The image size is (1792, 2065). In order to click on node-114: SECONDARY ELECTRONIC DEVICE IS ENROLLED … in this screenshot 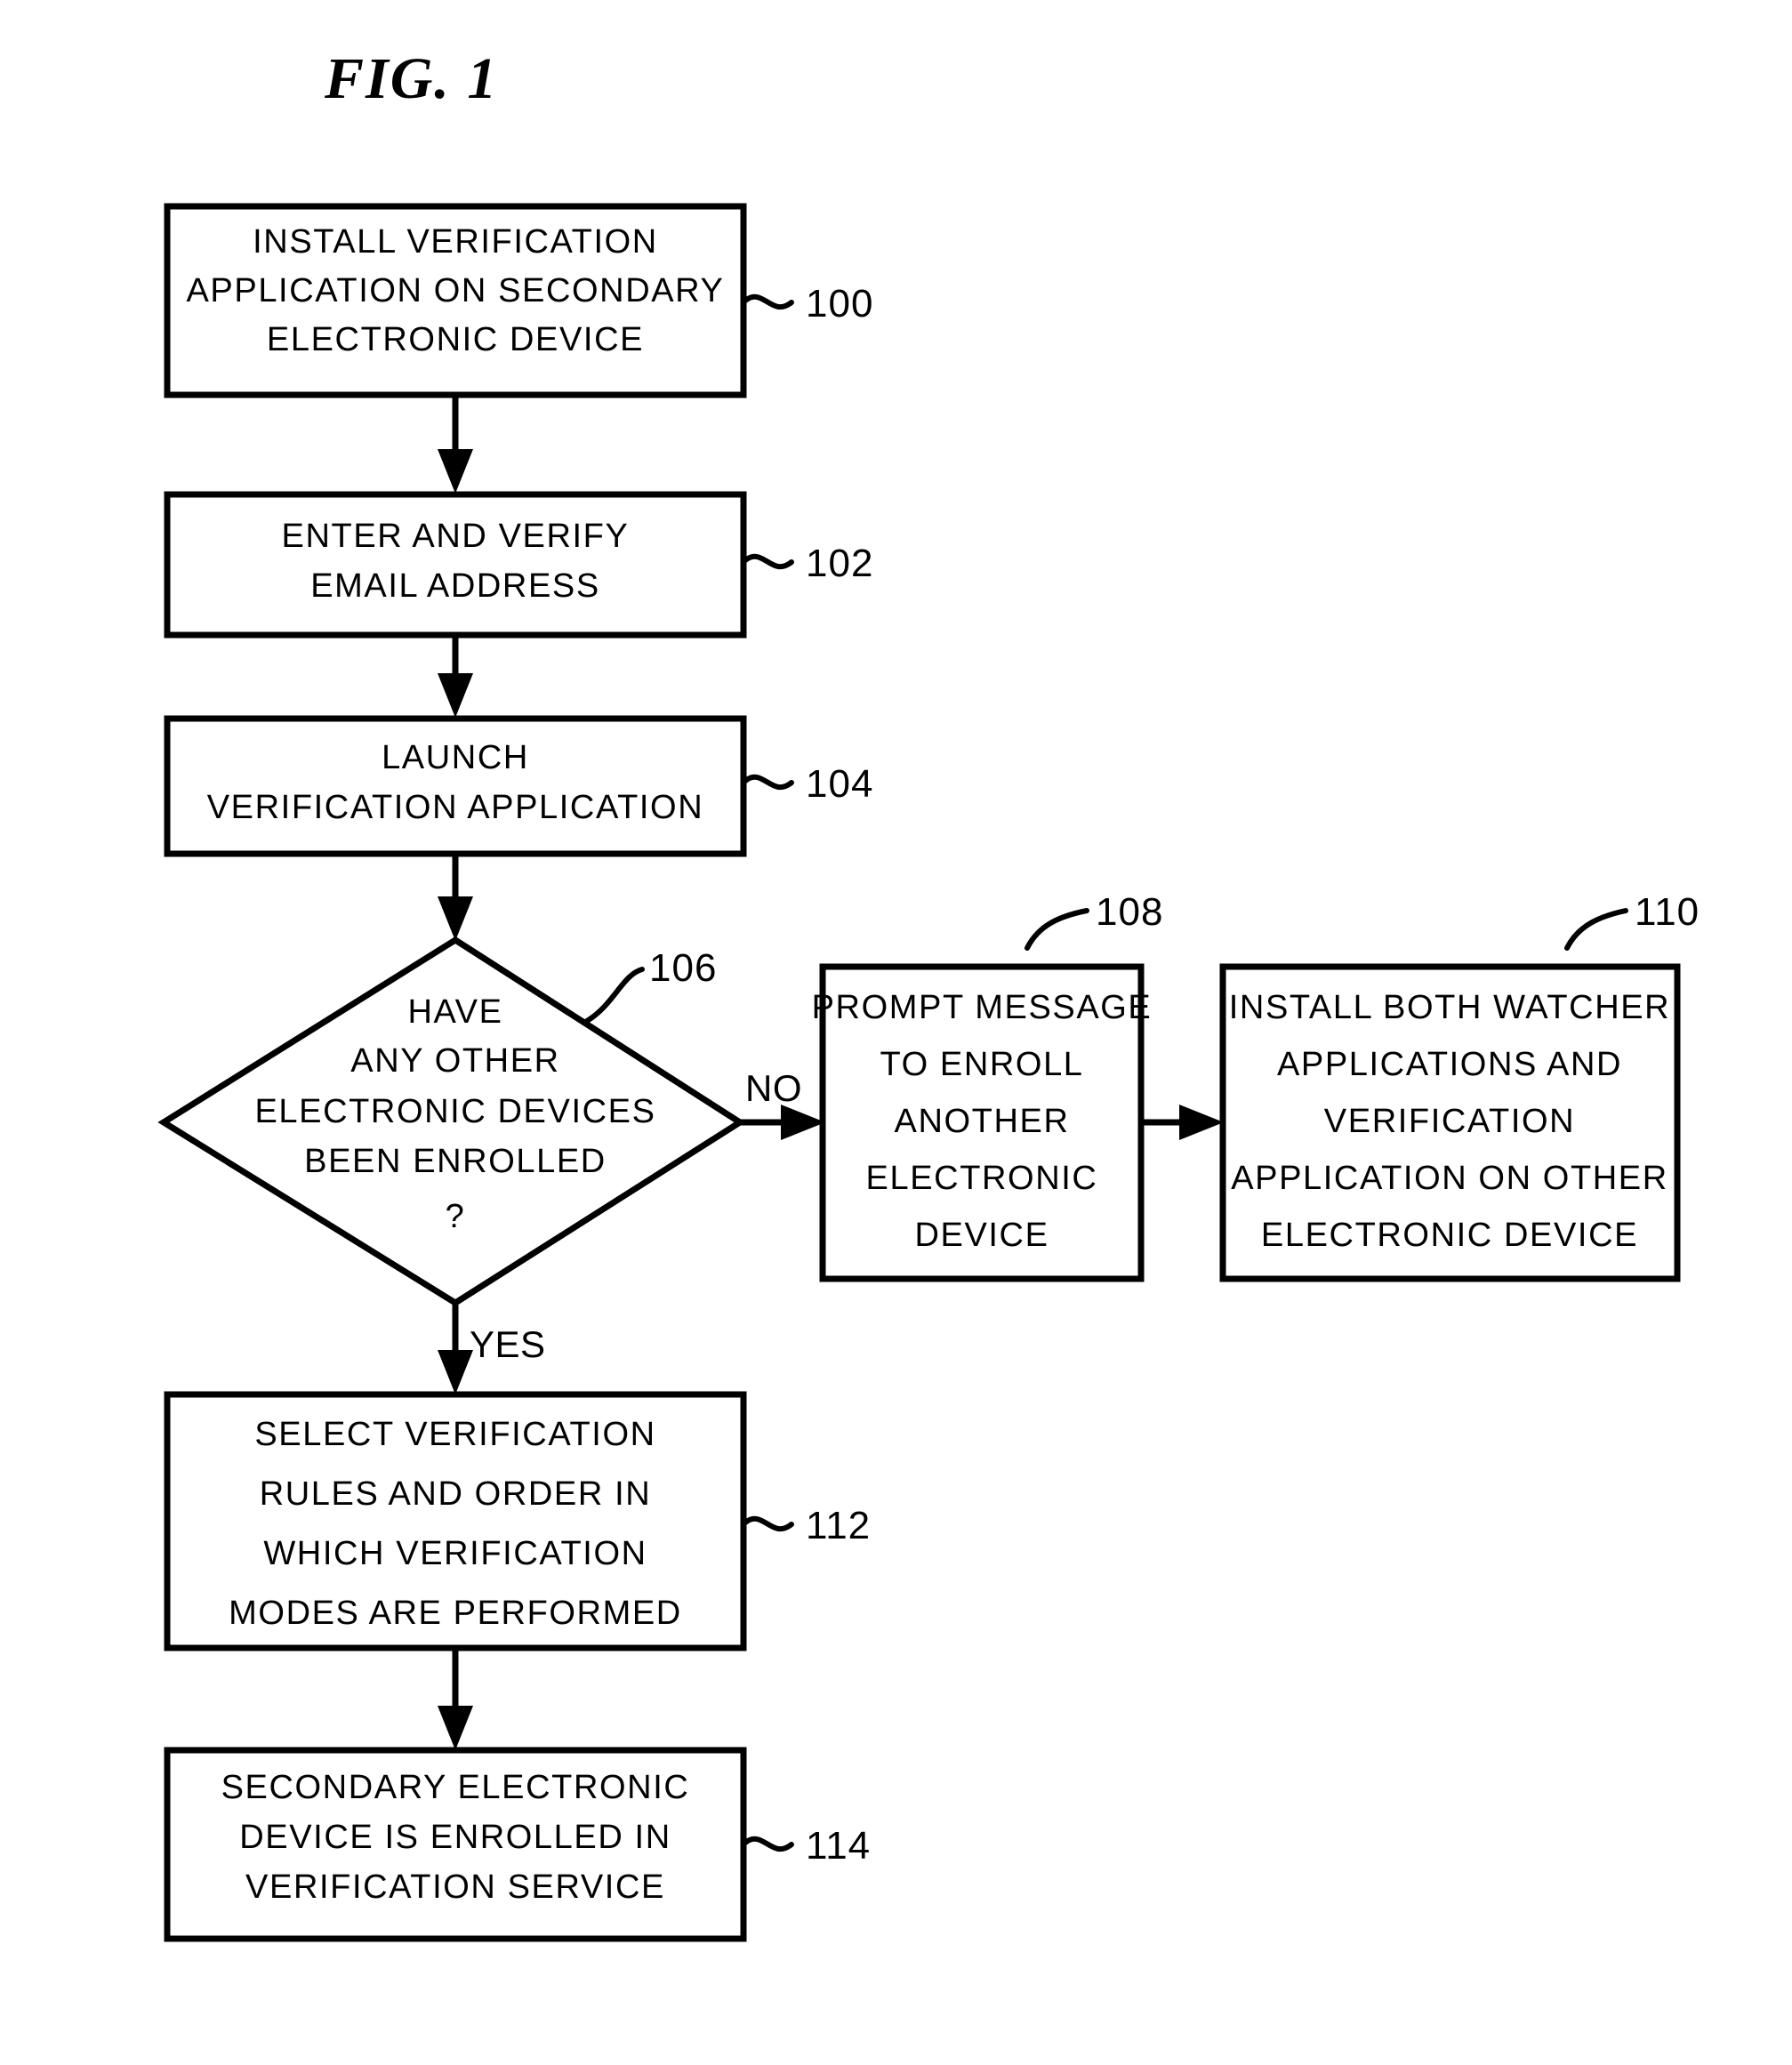, I will do `click(517, 1845)`.